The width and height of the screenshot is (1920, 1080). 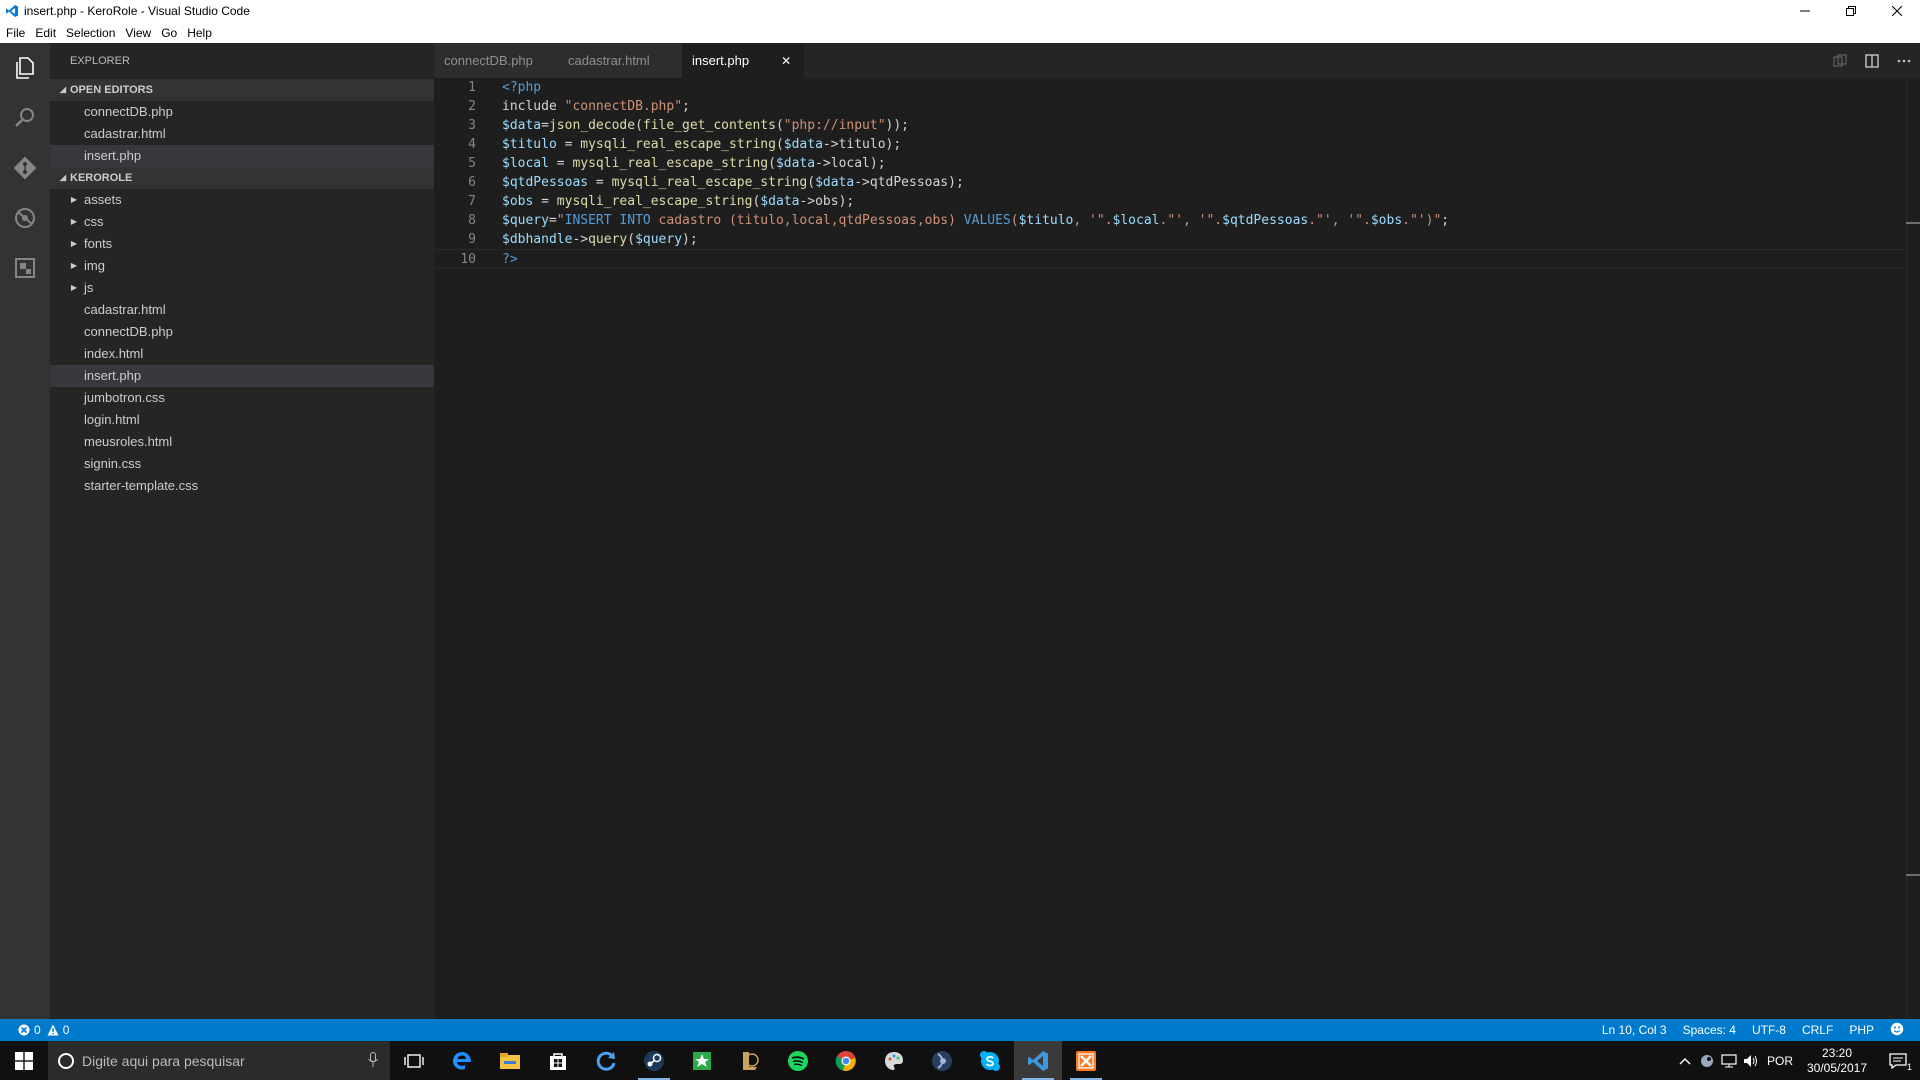 What do you see at coordinates (1913, 548) in the screenshot?
I see `vertical-scrollbar` at bounding box center [1913, 548].